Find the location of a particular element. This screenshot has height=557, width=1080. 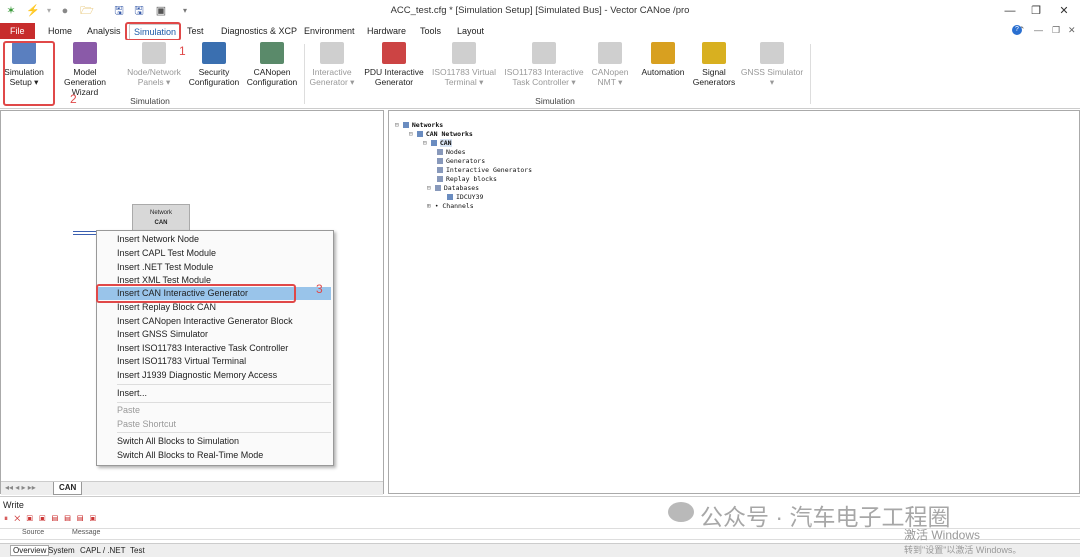

simulation-group2-label: Simulation is located at coordinates (555, 101).